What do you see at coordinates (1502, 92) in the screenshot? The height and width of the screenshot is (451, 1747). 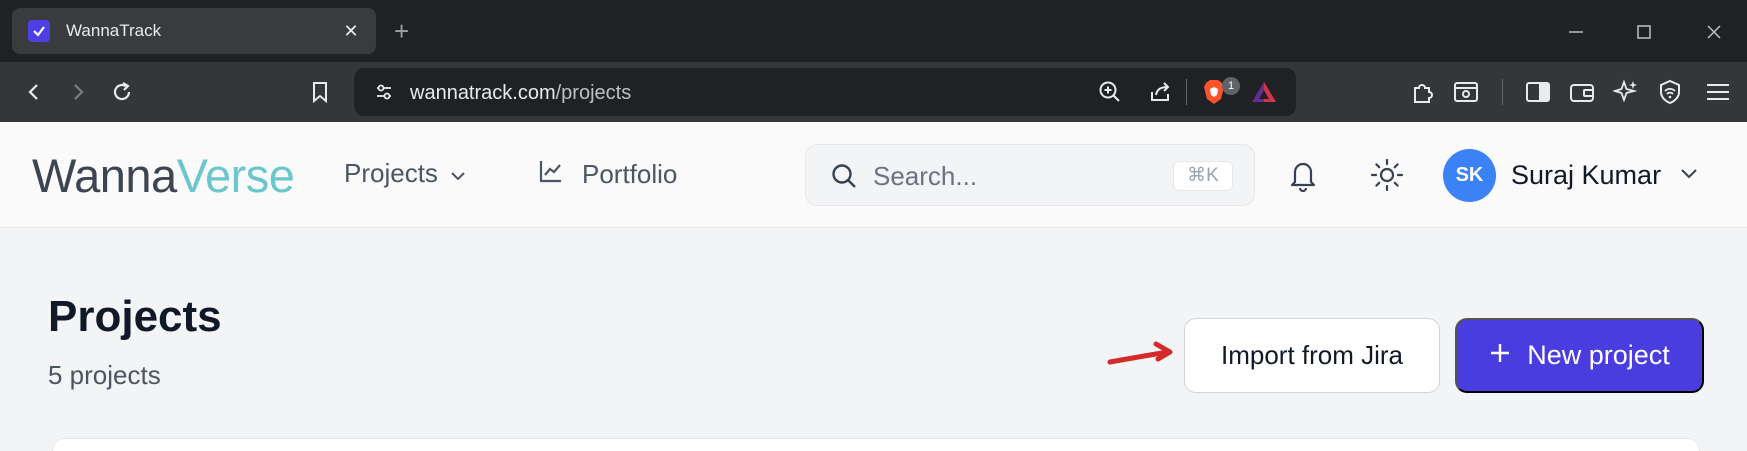 I see `toolbar-separator` at bounding box center [1502, 92].